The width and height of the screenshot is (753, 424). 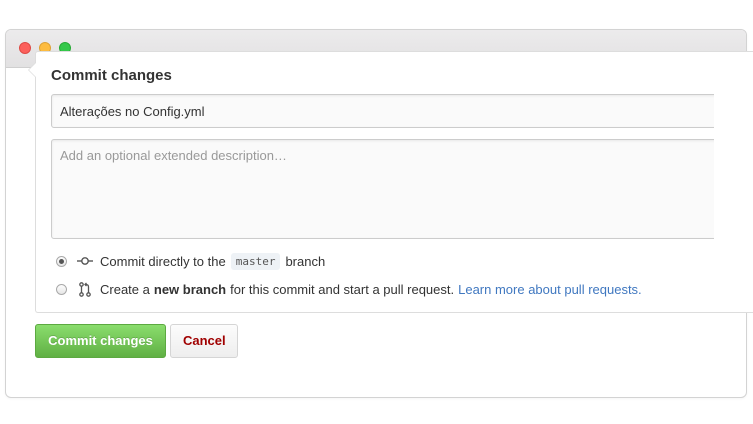 What do you see at coordinates (85, 289) in the screenshot?
I see `git-pull-request-icon` at bounding box center [85, 289].